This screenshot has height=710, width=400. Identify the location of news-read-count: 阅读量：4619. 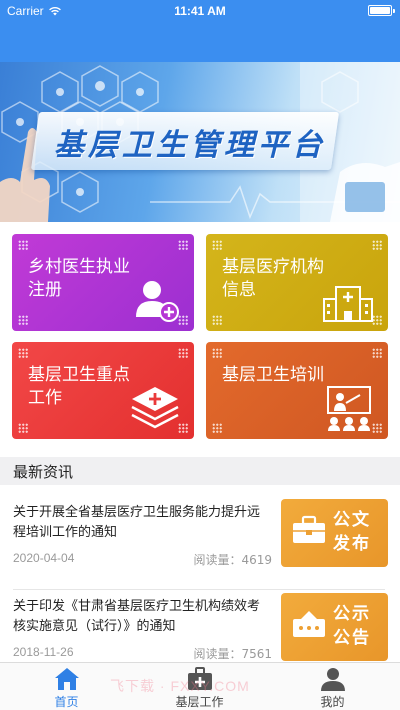
(232, 559).